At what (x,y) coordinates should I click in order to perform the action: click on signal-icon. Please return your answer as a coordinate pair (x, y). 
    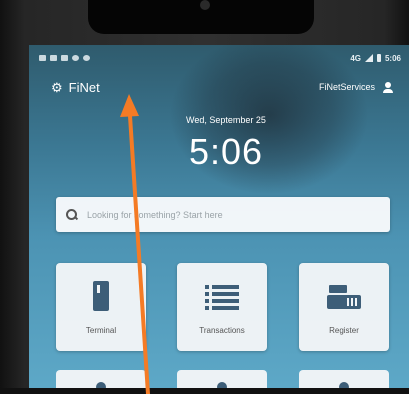
    Looking at the image, I should click on (368, 58).